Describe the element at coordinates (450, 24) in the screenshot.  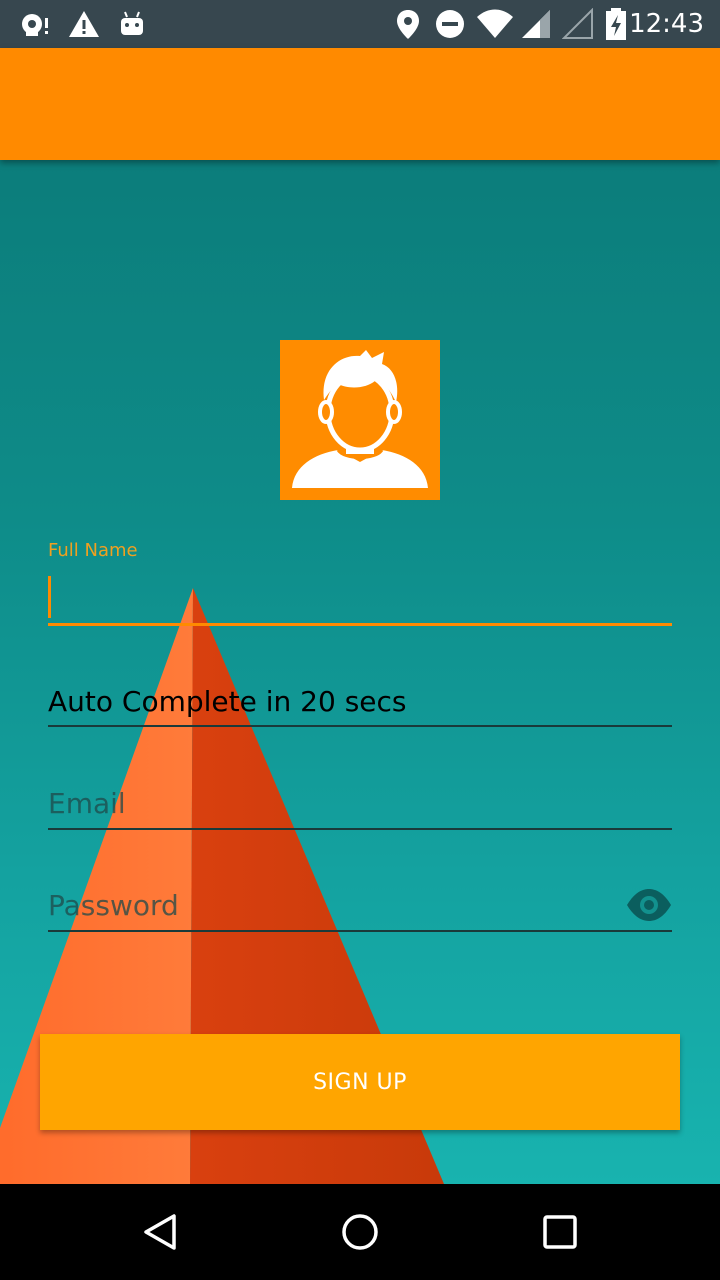
I see `do-not-disturb-icon` at that location.